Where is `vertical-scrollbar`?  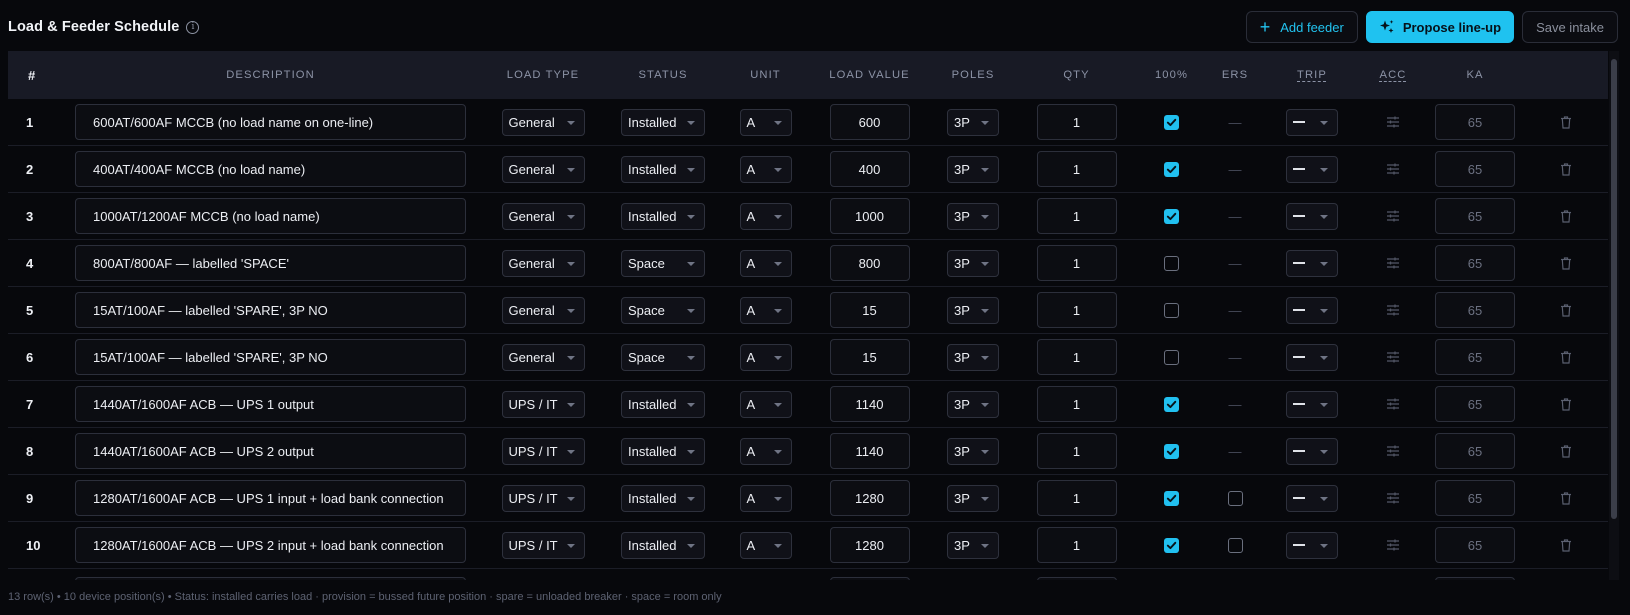
vertical-scrollbar is located at coordinates (1614, 315).